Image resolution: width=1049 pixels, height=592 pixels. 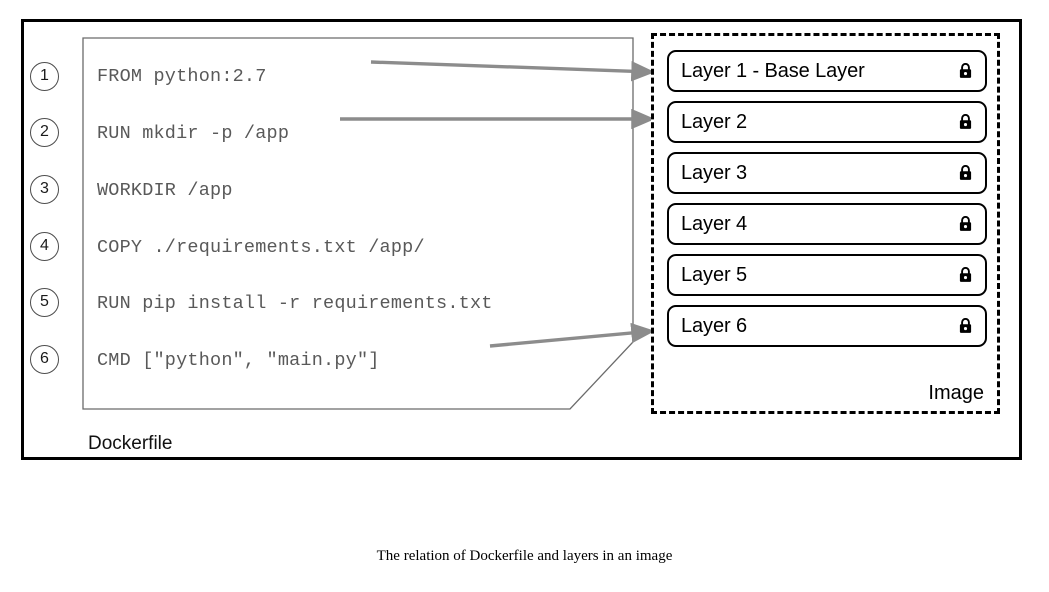 I want to click on line-number-4: 4, so click(x=44, y=246).